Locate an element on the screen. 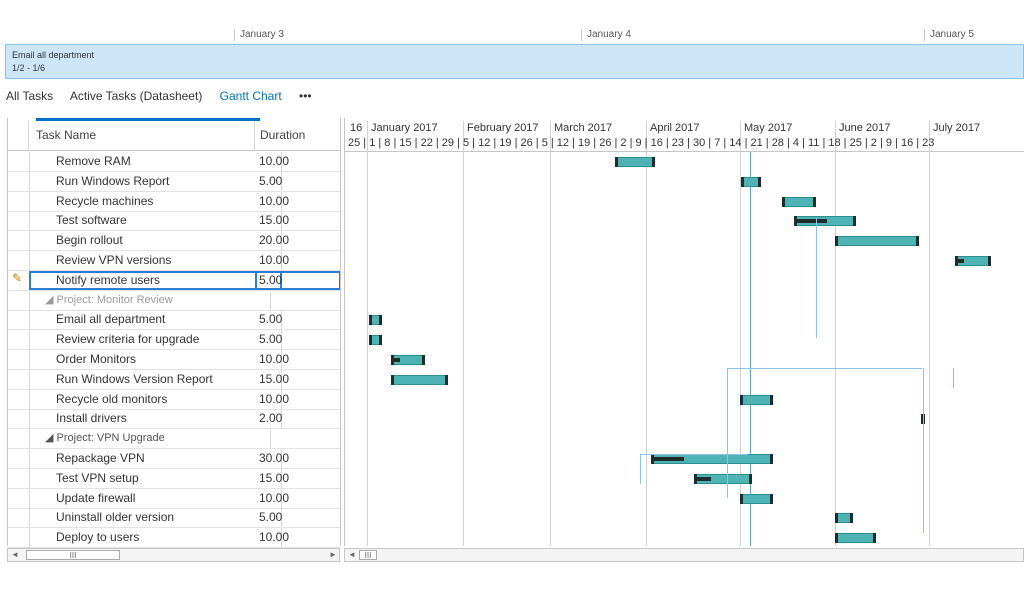  task-row: Recycle old monitors 10.00 is located at coordinates (174, 399).